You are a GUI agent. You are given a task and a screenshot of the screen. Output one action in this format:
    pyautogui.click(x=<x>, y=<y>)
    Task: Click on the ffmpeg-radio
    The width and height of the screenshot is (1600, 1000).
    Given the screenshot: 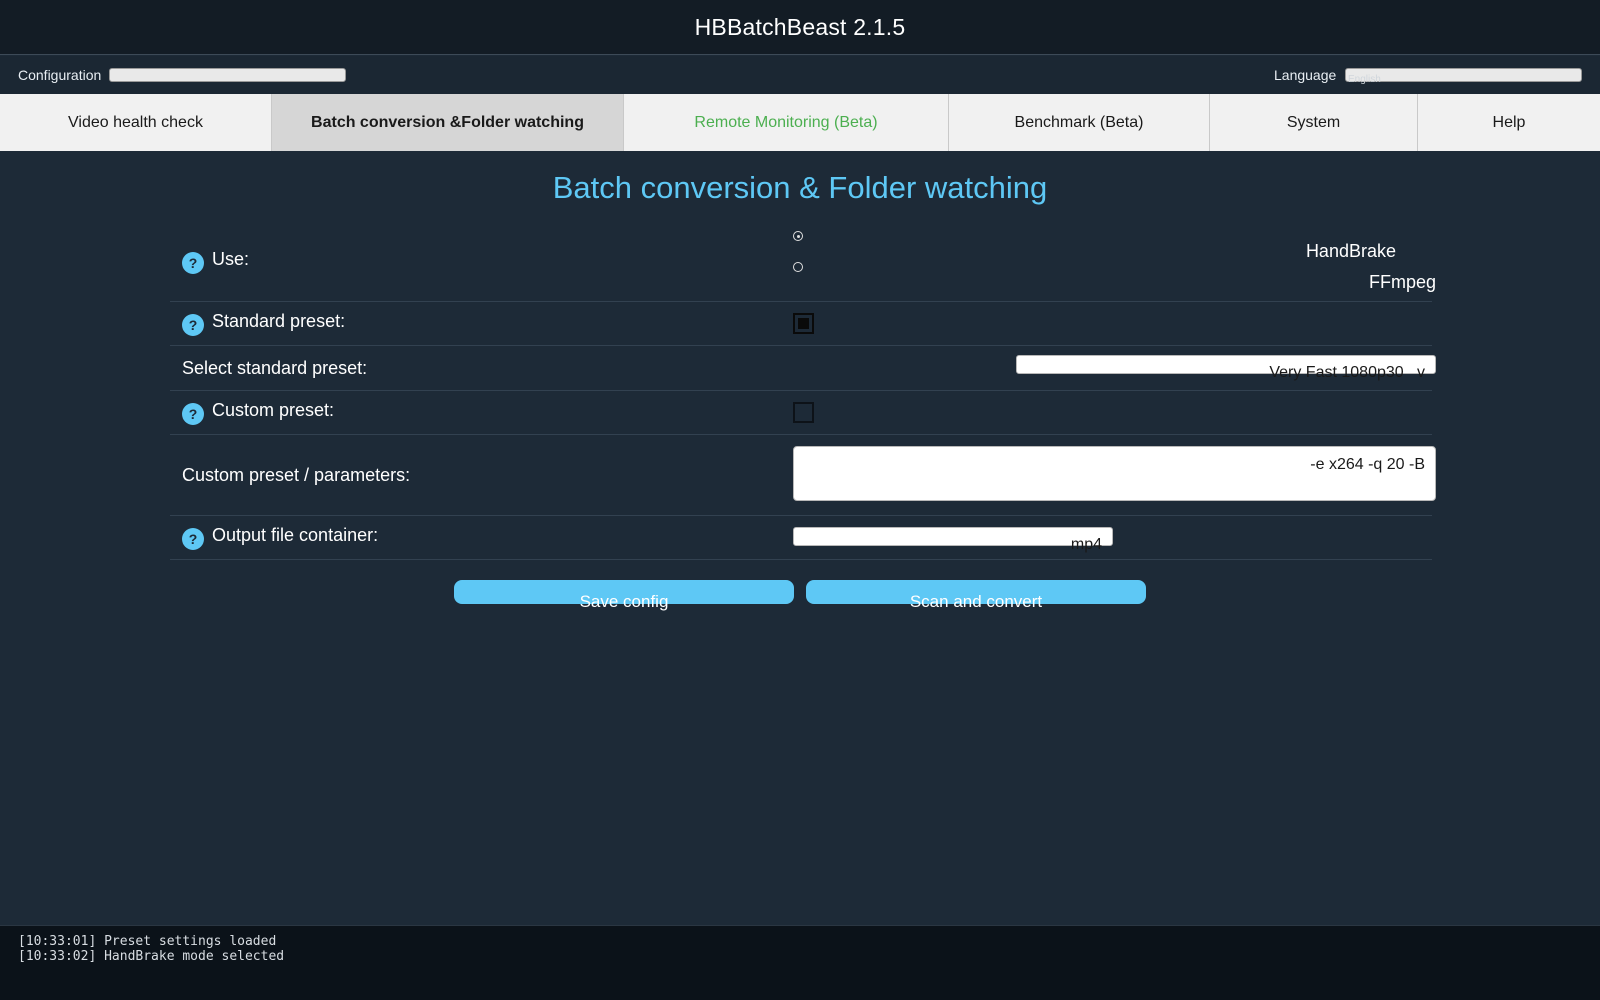 What is the action you would take?
    pyautogui.click(x=798, y=267)
    